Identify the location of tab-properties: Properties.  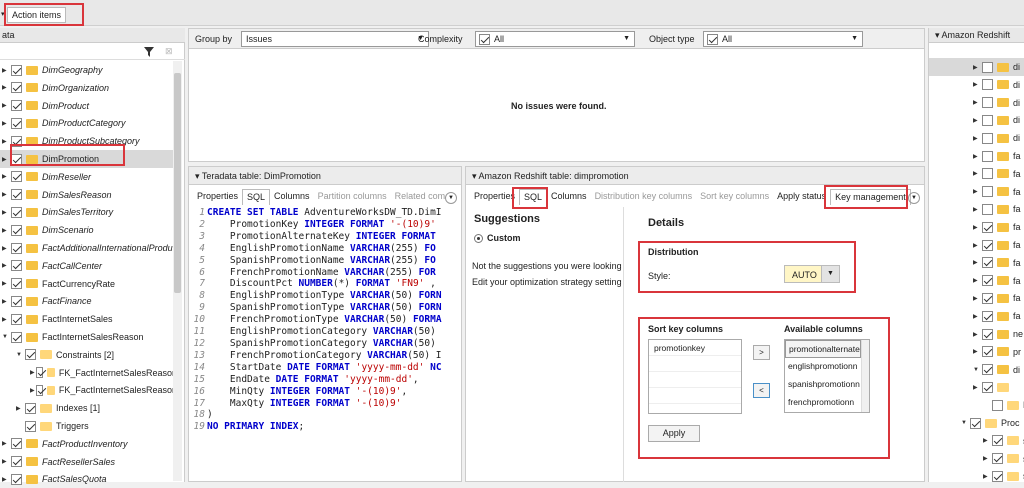
(217, 197).